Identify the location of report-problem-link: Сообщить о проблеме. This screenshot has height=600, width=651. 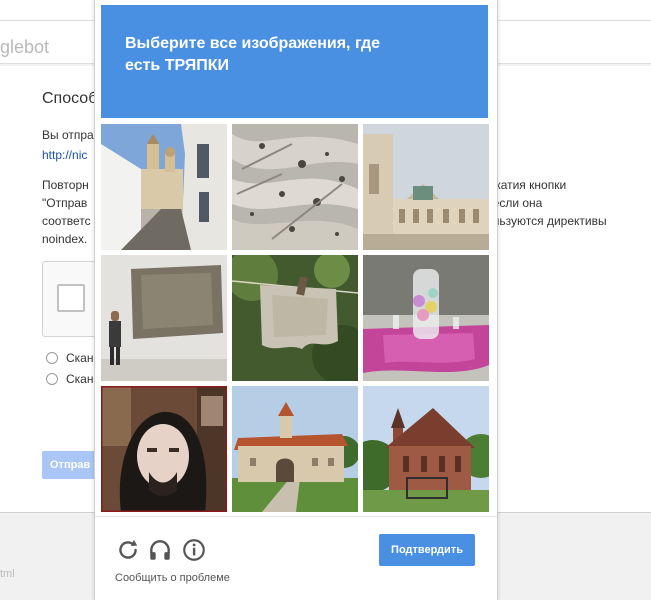
(172, 578).